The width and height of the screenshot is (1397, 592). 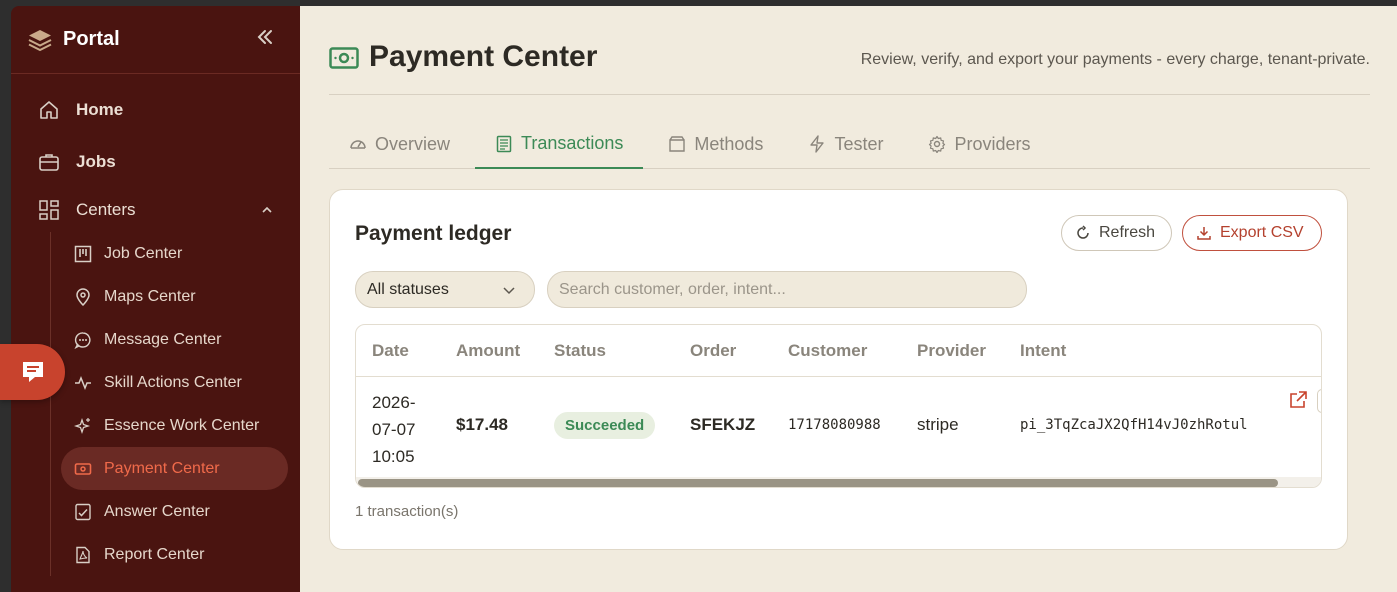 What do you see at coordinates (40, 40) in the screenshot?
I see `layers-logo-icon` at bounding box center [40, 40].